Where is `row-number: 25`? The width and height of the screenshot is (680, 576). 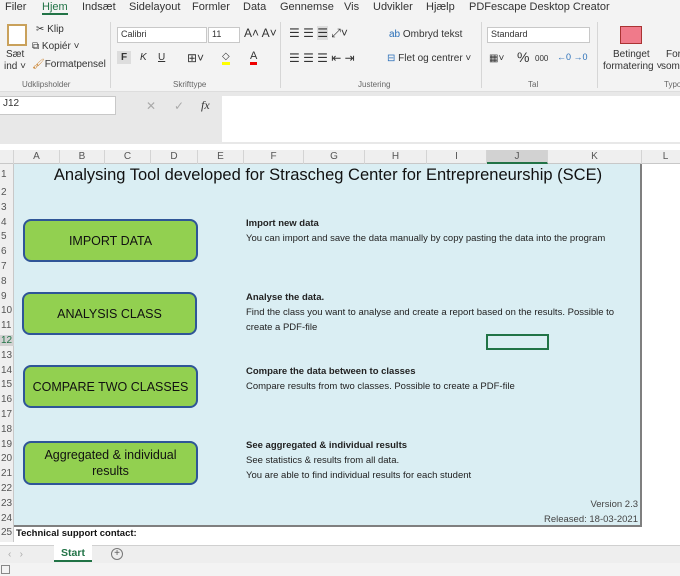 row-number: 25 is located at coordinates (7, 532).